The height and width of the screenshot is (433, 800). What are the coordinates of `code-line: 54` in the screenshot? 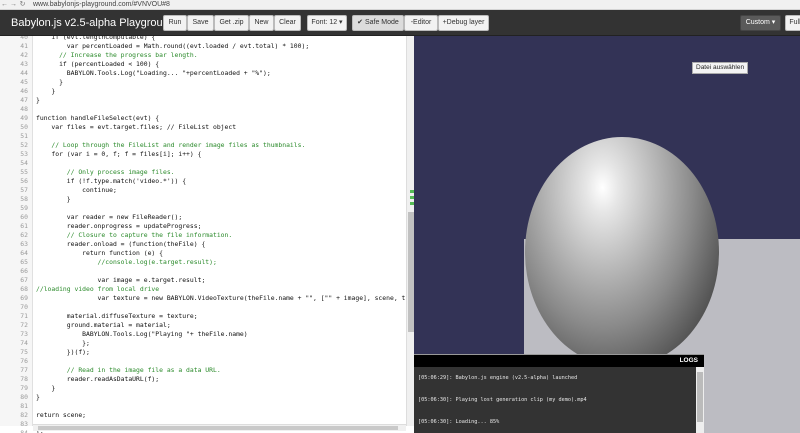 It's located at (203, 163).